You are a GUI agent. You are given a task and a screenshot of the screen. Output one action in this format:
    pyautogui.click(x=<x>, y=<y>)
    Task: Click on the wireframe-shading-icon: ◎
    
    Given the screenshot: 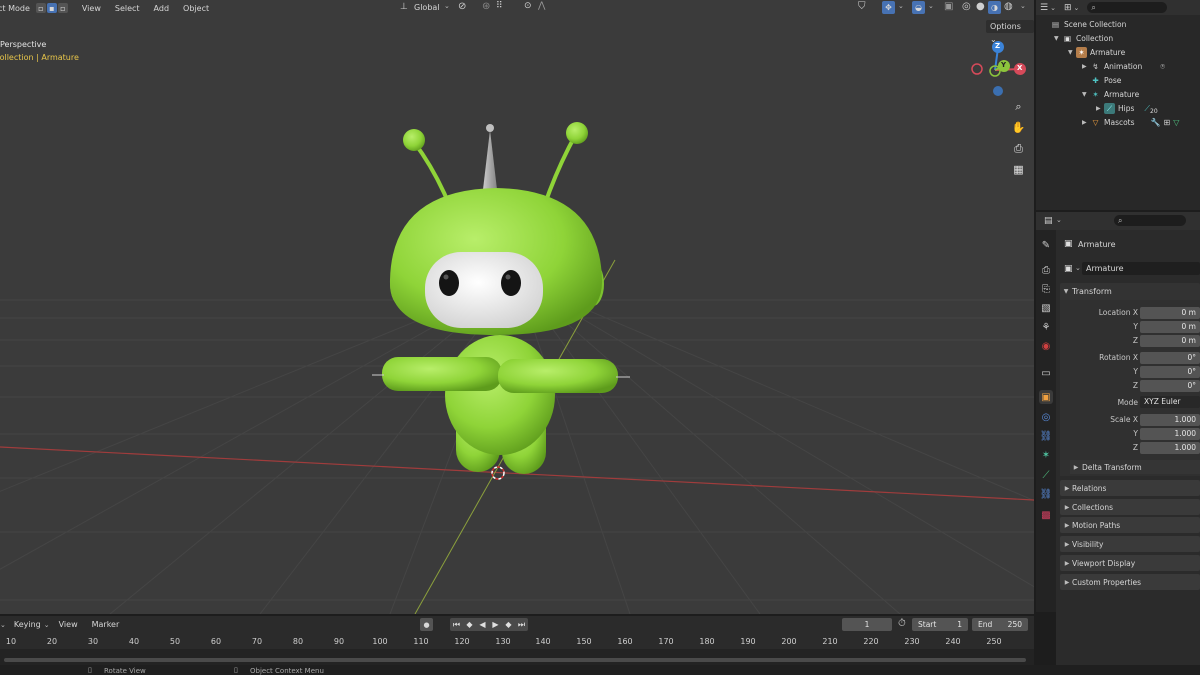 What is the action you would take?
    pyautogui.click(x=966, y=6)
    